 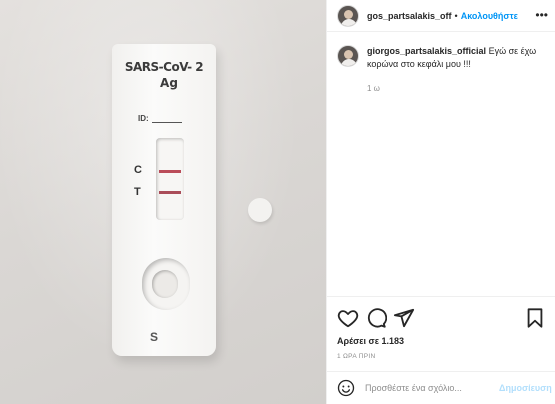 What do you see at coordinates (404, 318) in the screenshot?
I see `share-icon` at bounding box center [404, 318].